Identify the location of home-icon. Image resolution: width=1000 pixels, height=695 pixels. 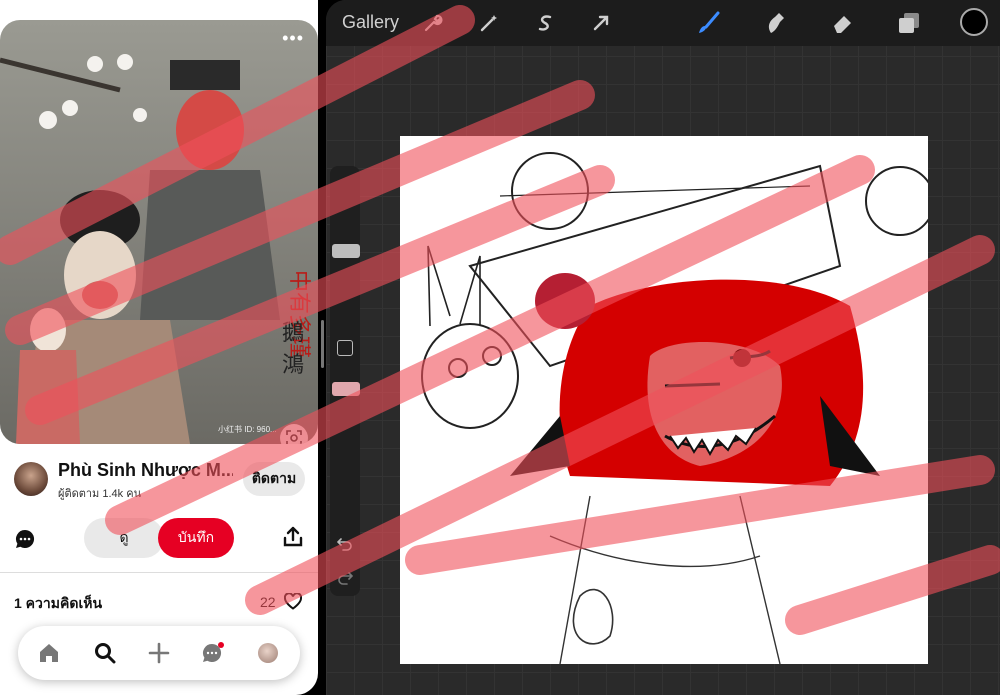
(49, 653).